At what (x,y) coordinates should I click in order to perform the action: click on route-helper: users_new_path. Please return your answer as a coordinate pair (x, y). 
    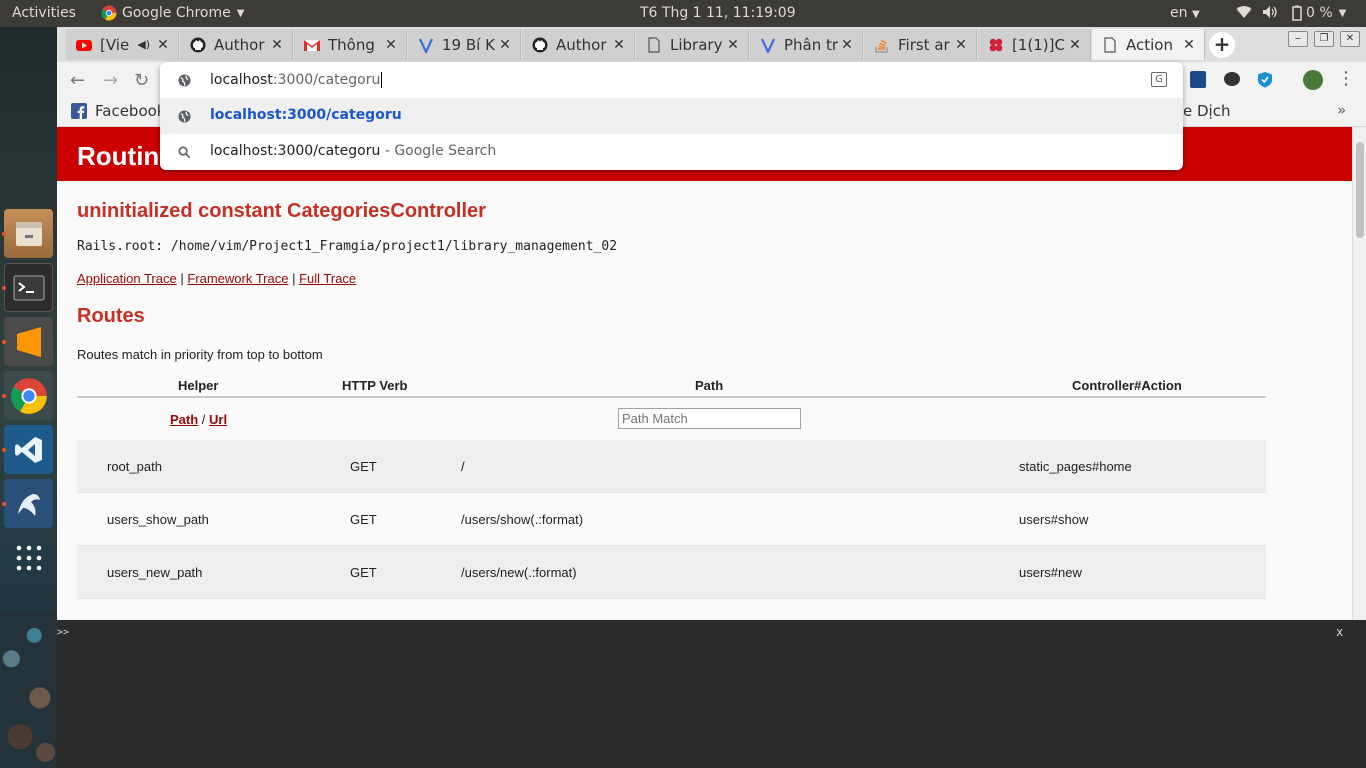
    Looking at the image, I should click on (155, 572).